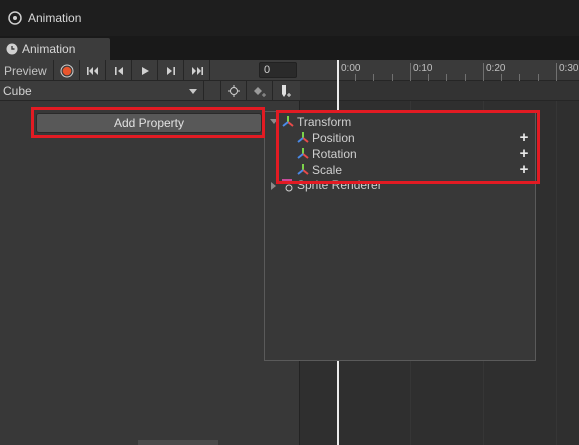 This screenshot has height=445, width=579. Describe the element at coordinates (423, 68) in the screenshot. I see `ruler-tick-label: 0:10` at that location.